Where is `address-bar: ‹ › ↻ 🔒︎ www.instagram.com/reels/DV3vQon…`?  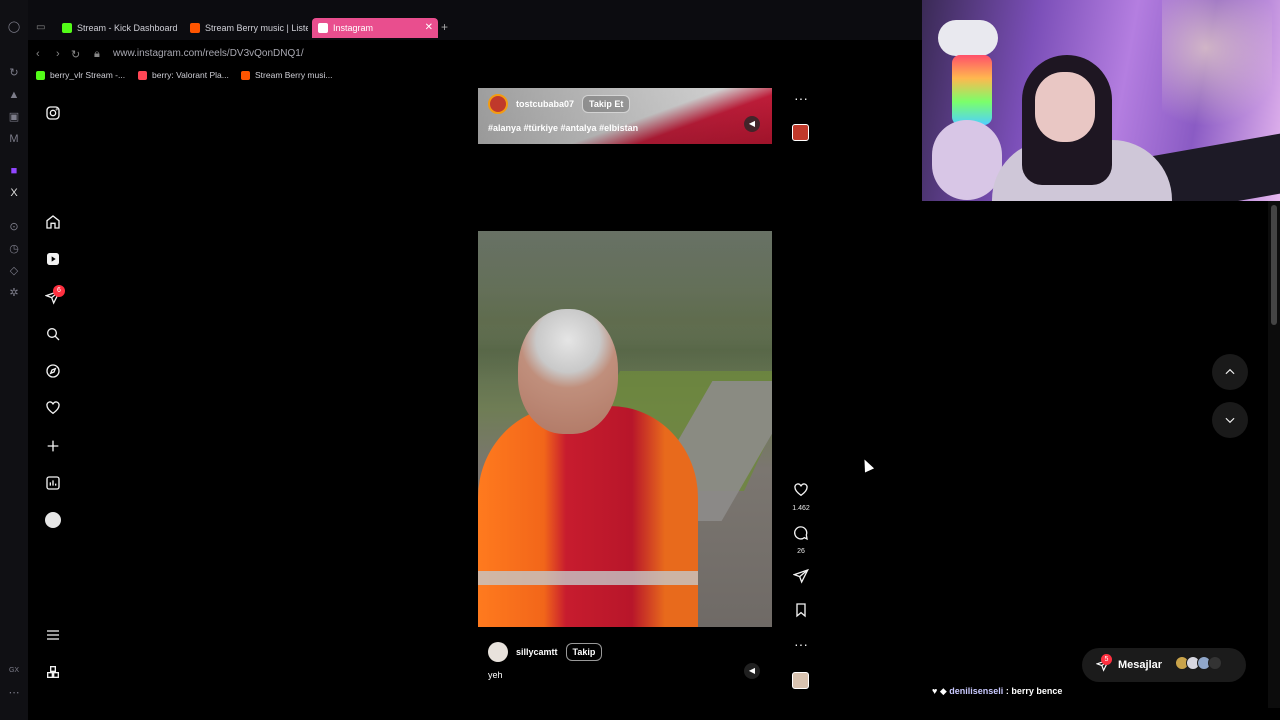 address-bar: ‹ › ↻ 🔒︎ www.instagram.com/reels/DV3vQon… is located at coordinates (475, 53).